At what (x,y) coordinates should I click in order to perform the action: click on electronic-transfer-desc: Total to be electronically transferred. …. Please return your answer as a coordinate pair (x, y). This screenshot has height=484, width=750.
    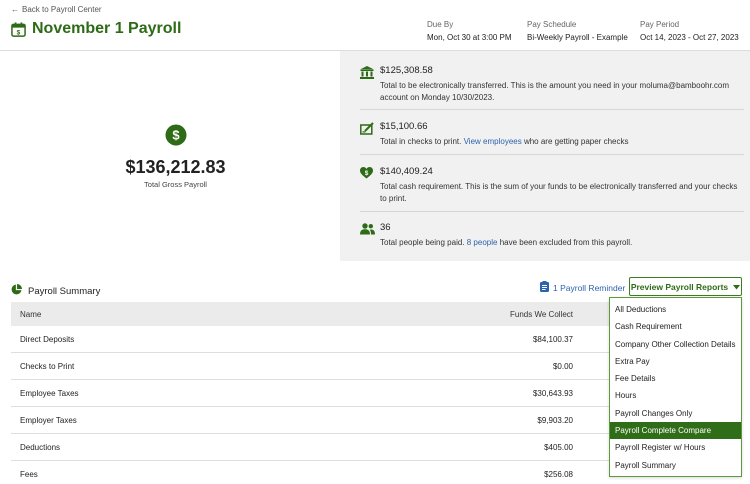
    Looking at the image, I should click on (555, 91).